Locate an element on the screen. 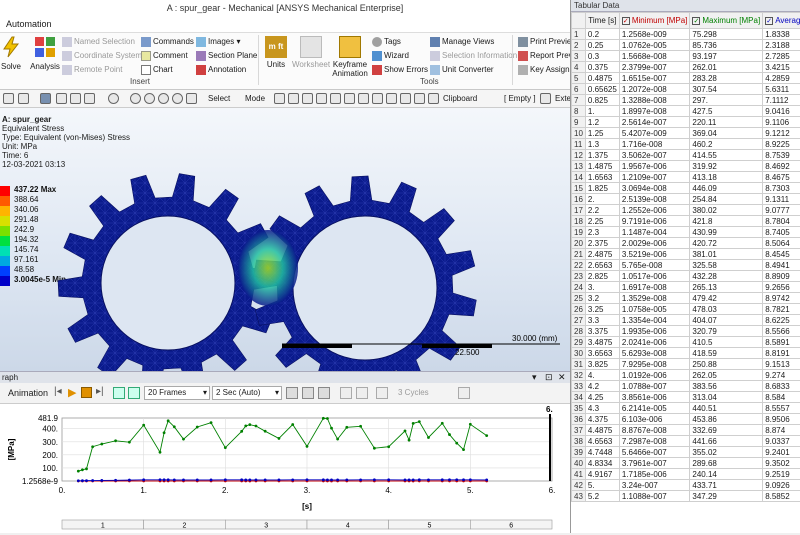 Image resolution: width=800 pixels, height=535 pixels. table-row: 293.48752.0241e-006410.58.5891 is located at coordinates (686, 342).